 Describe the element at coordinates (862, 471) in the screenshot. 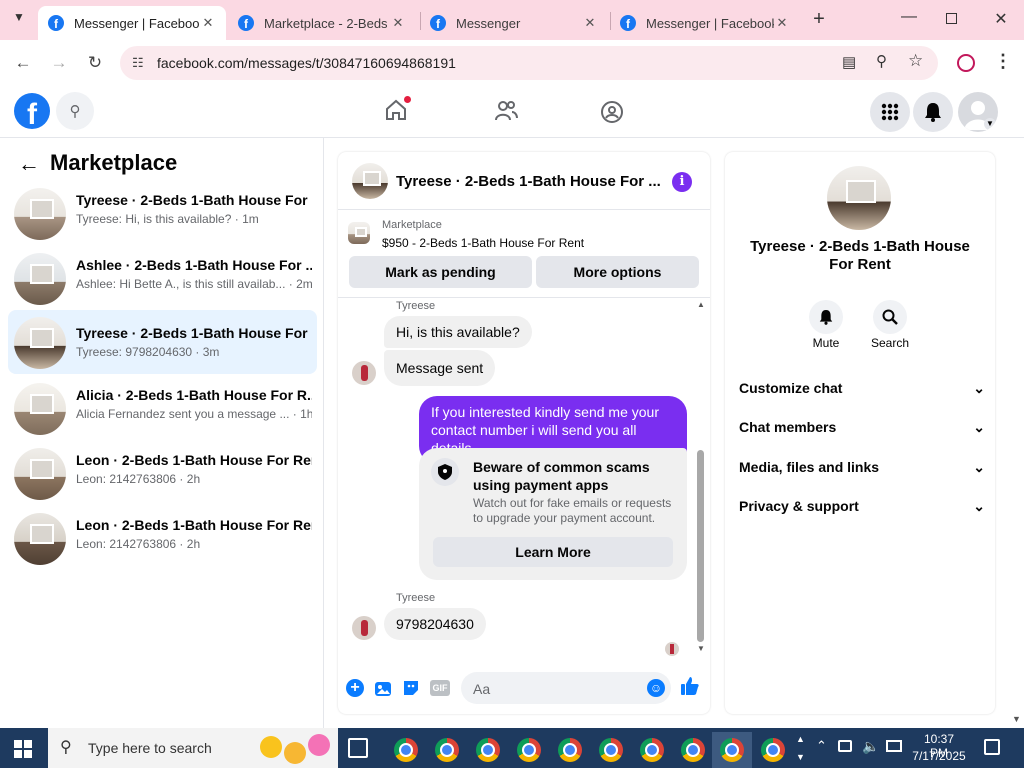

I see `media-files-links-section: Media, files and links ⌄` at that location.